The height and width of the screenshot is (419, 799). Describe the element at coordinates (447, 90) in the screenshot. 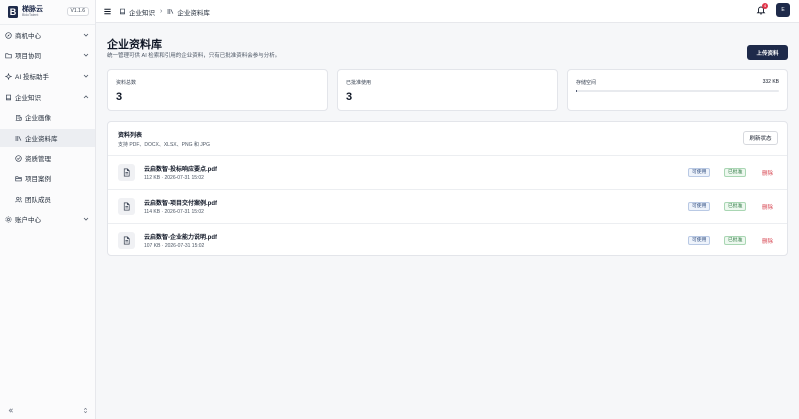

I see `stat-card-approved: 已批准使用 3` at that location.